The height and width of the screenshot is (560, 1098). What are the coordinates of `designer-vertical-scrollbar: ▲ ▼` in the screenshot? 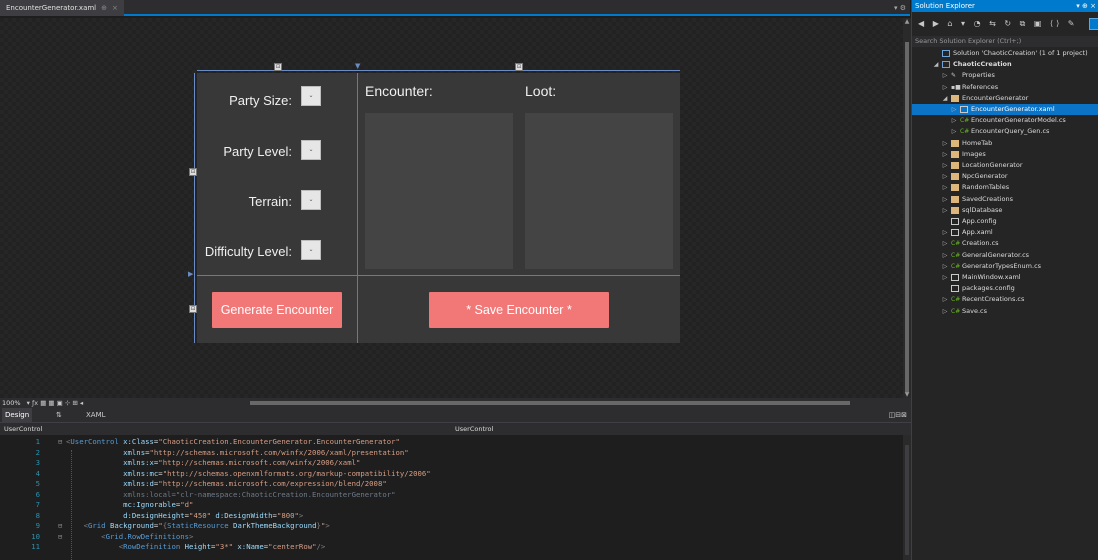 It's located at (907, 208).